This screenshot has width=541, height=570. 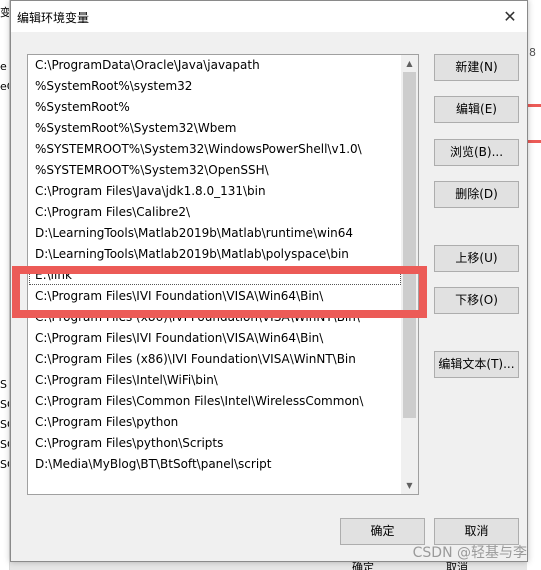 I want to click on close-button: ✕, so click(x=510, y=16).